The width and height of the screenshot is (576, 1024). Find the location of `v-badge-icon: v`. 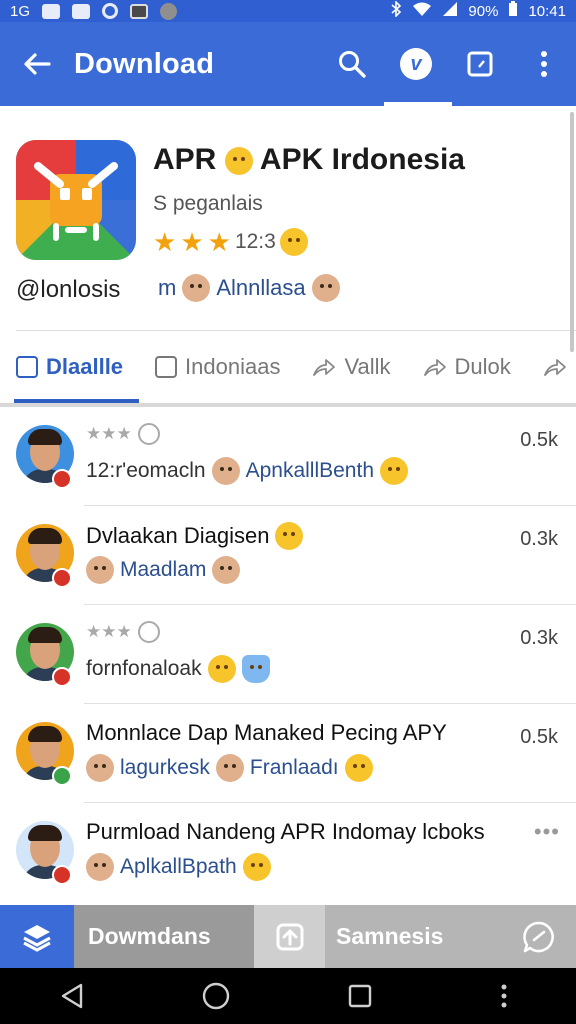

v-badge-icon: v is located at coordinates (416, 64).